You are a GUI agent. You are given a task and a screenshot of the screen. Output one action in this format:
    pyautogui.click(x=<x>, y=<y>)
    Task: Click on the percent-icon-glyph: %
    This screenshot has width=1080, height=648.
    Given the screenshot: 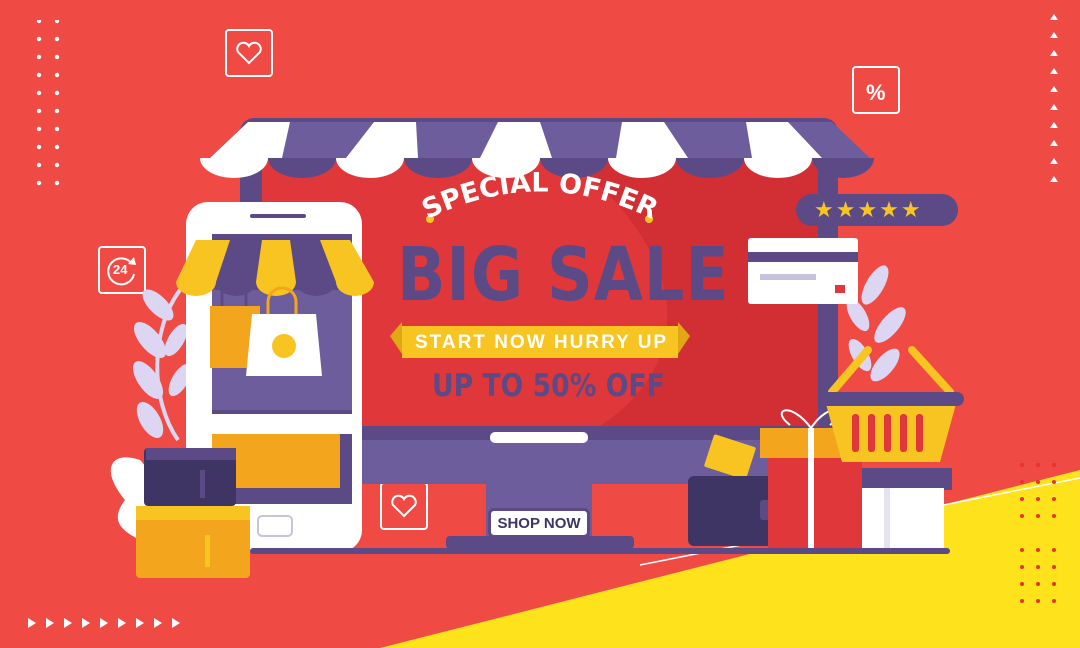 What is the action you would take?
    pyautogui.click(x=876, y=92)
    